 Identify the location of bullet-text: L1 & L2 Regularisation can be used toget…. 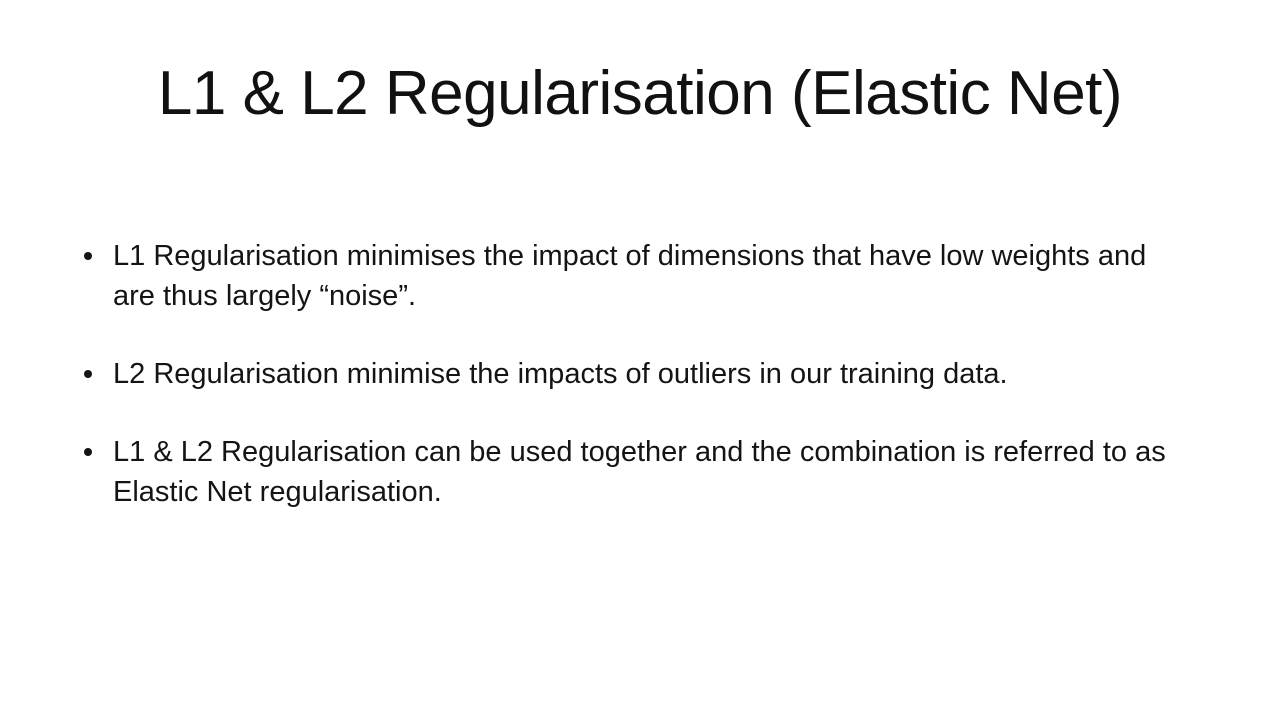
(639, 472).